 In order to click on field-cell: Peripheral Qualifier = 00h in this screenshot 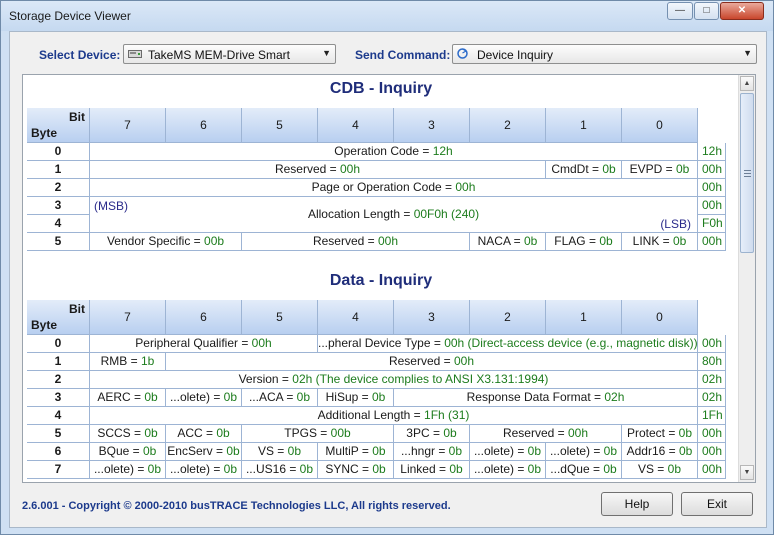, I will do `click(204, 344)`.